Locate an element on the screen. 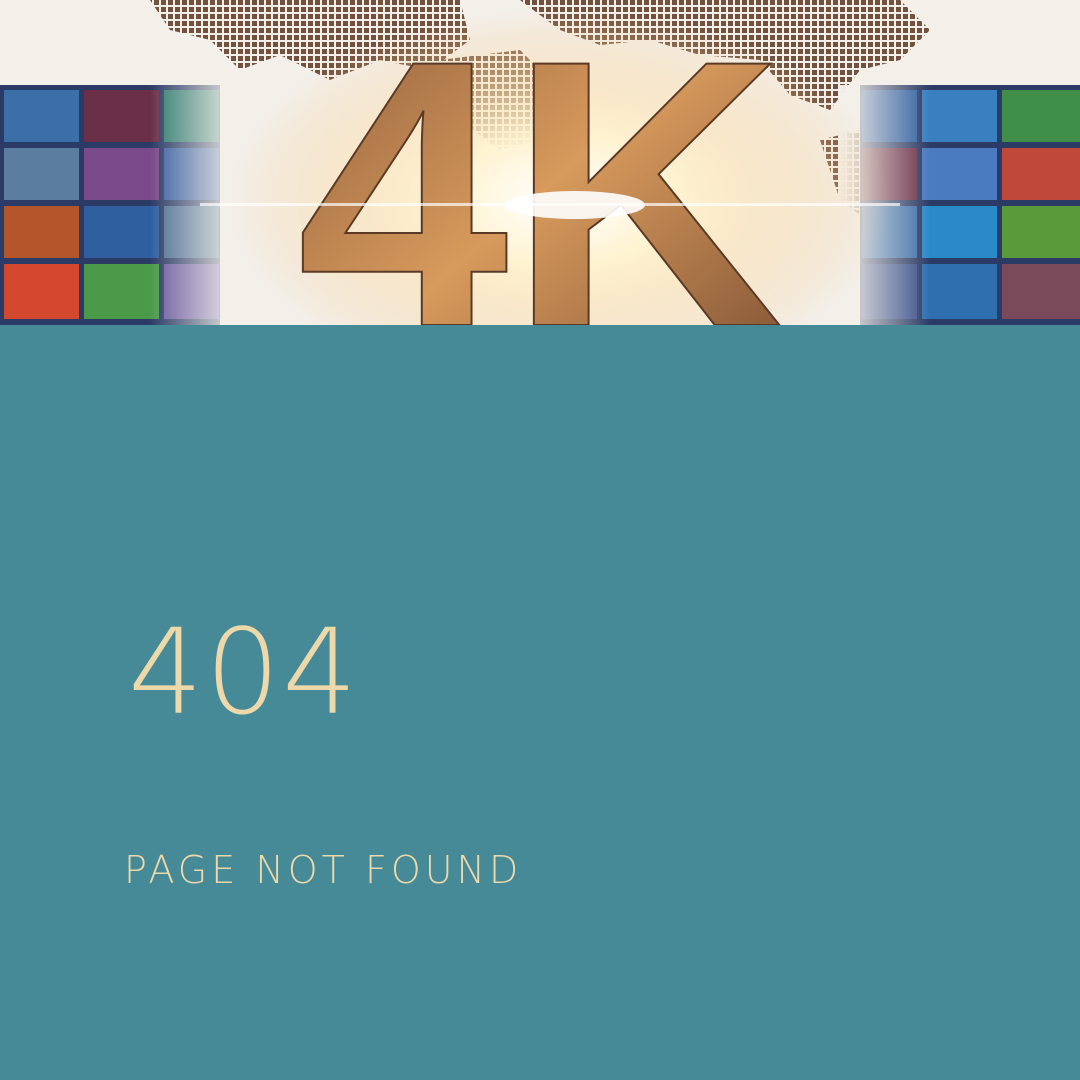  hero-4k-graphic-text: 4K is located at coordinates (540, 162).